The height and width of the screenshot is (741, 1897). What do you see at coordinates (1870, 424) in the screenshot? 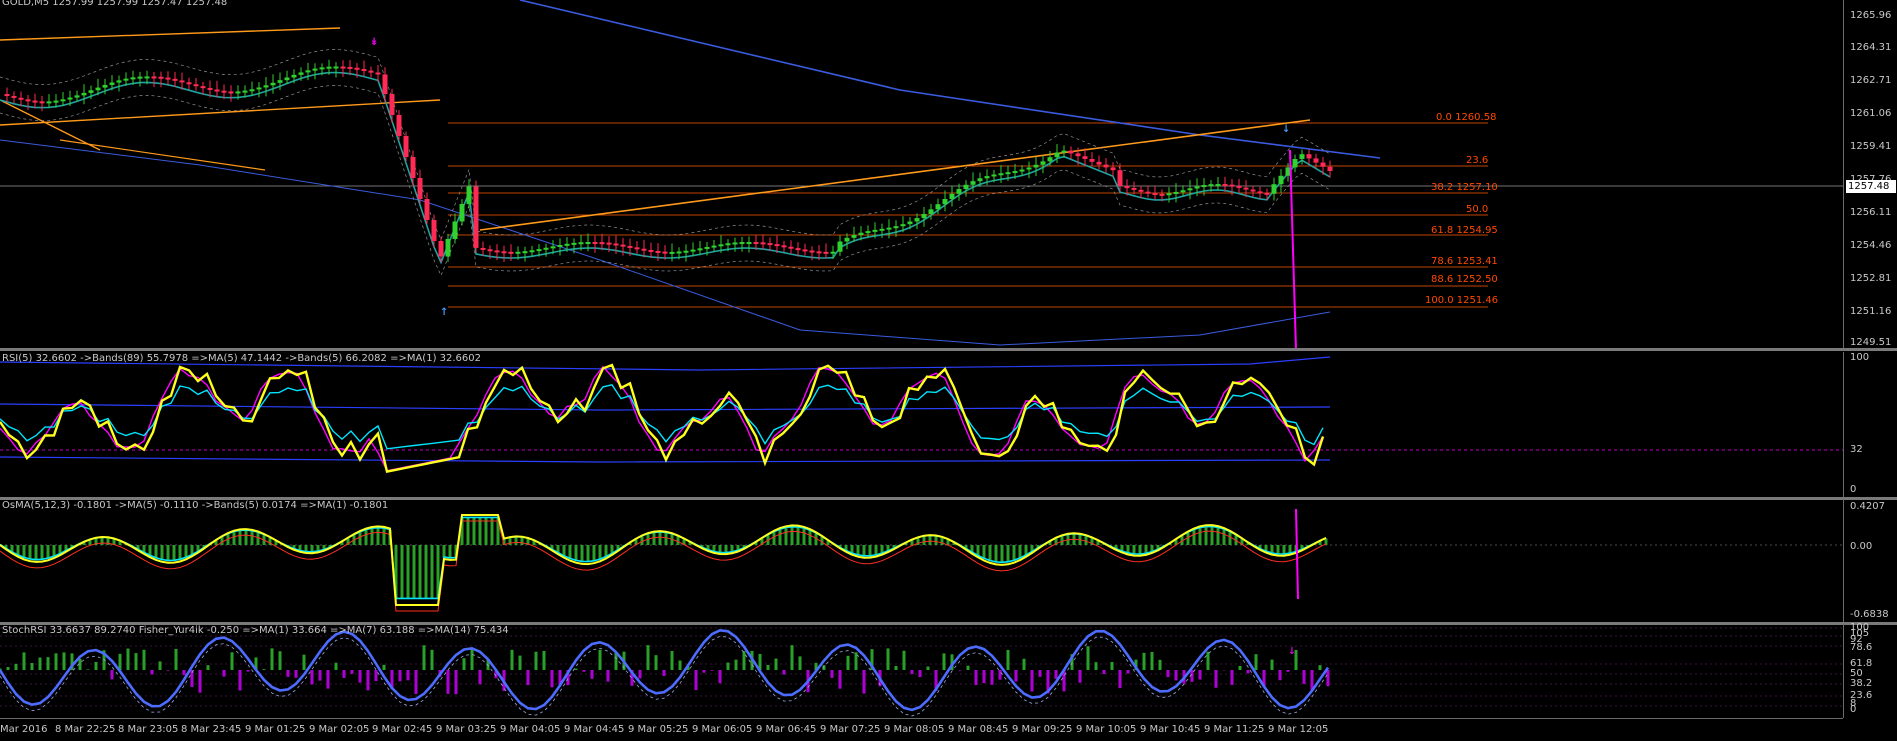
I see `rsi-axis: 100 32 0` at bounding box center [1870, 424].